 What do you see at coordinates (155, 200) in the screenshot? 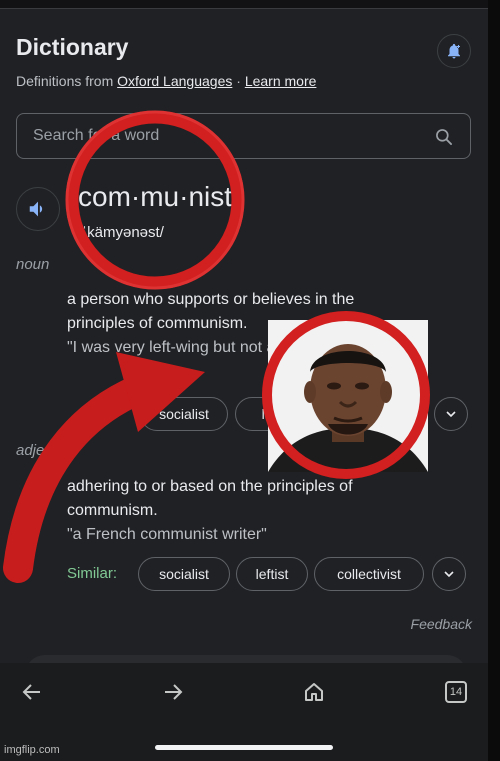
I see `highlight-circle-word` at bounding box center [155, 200].